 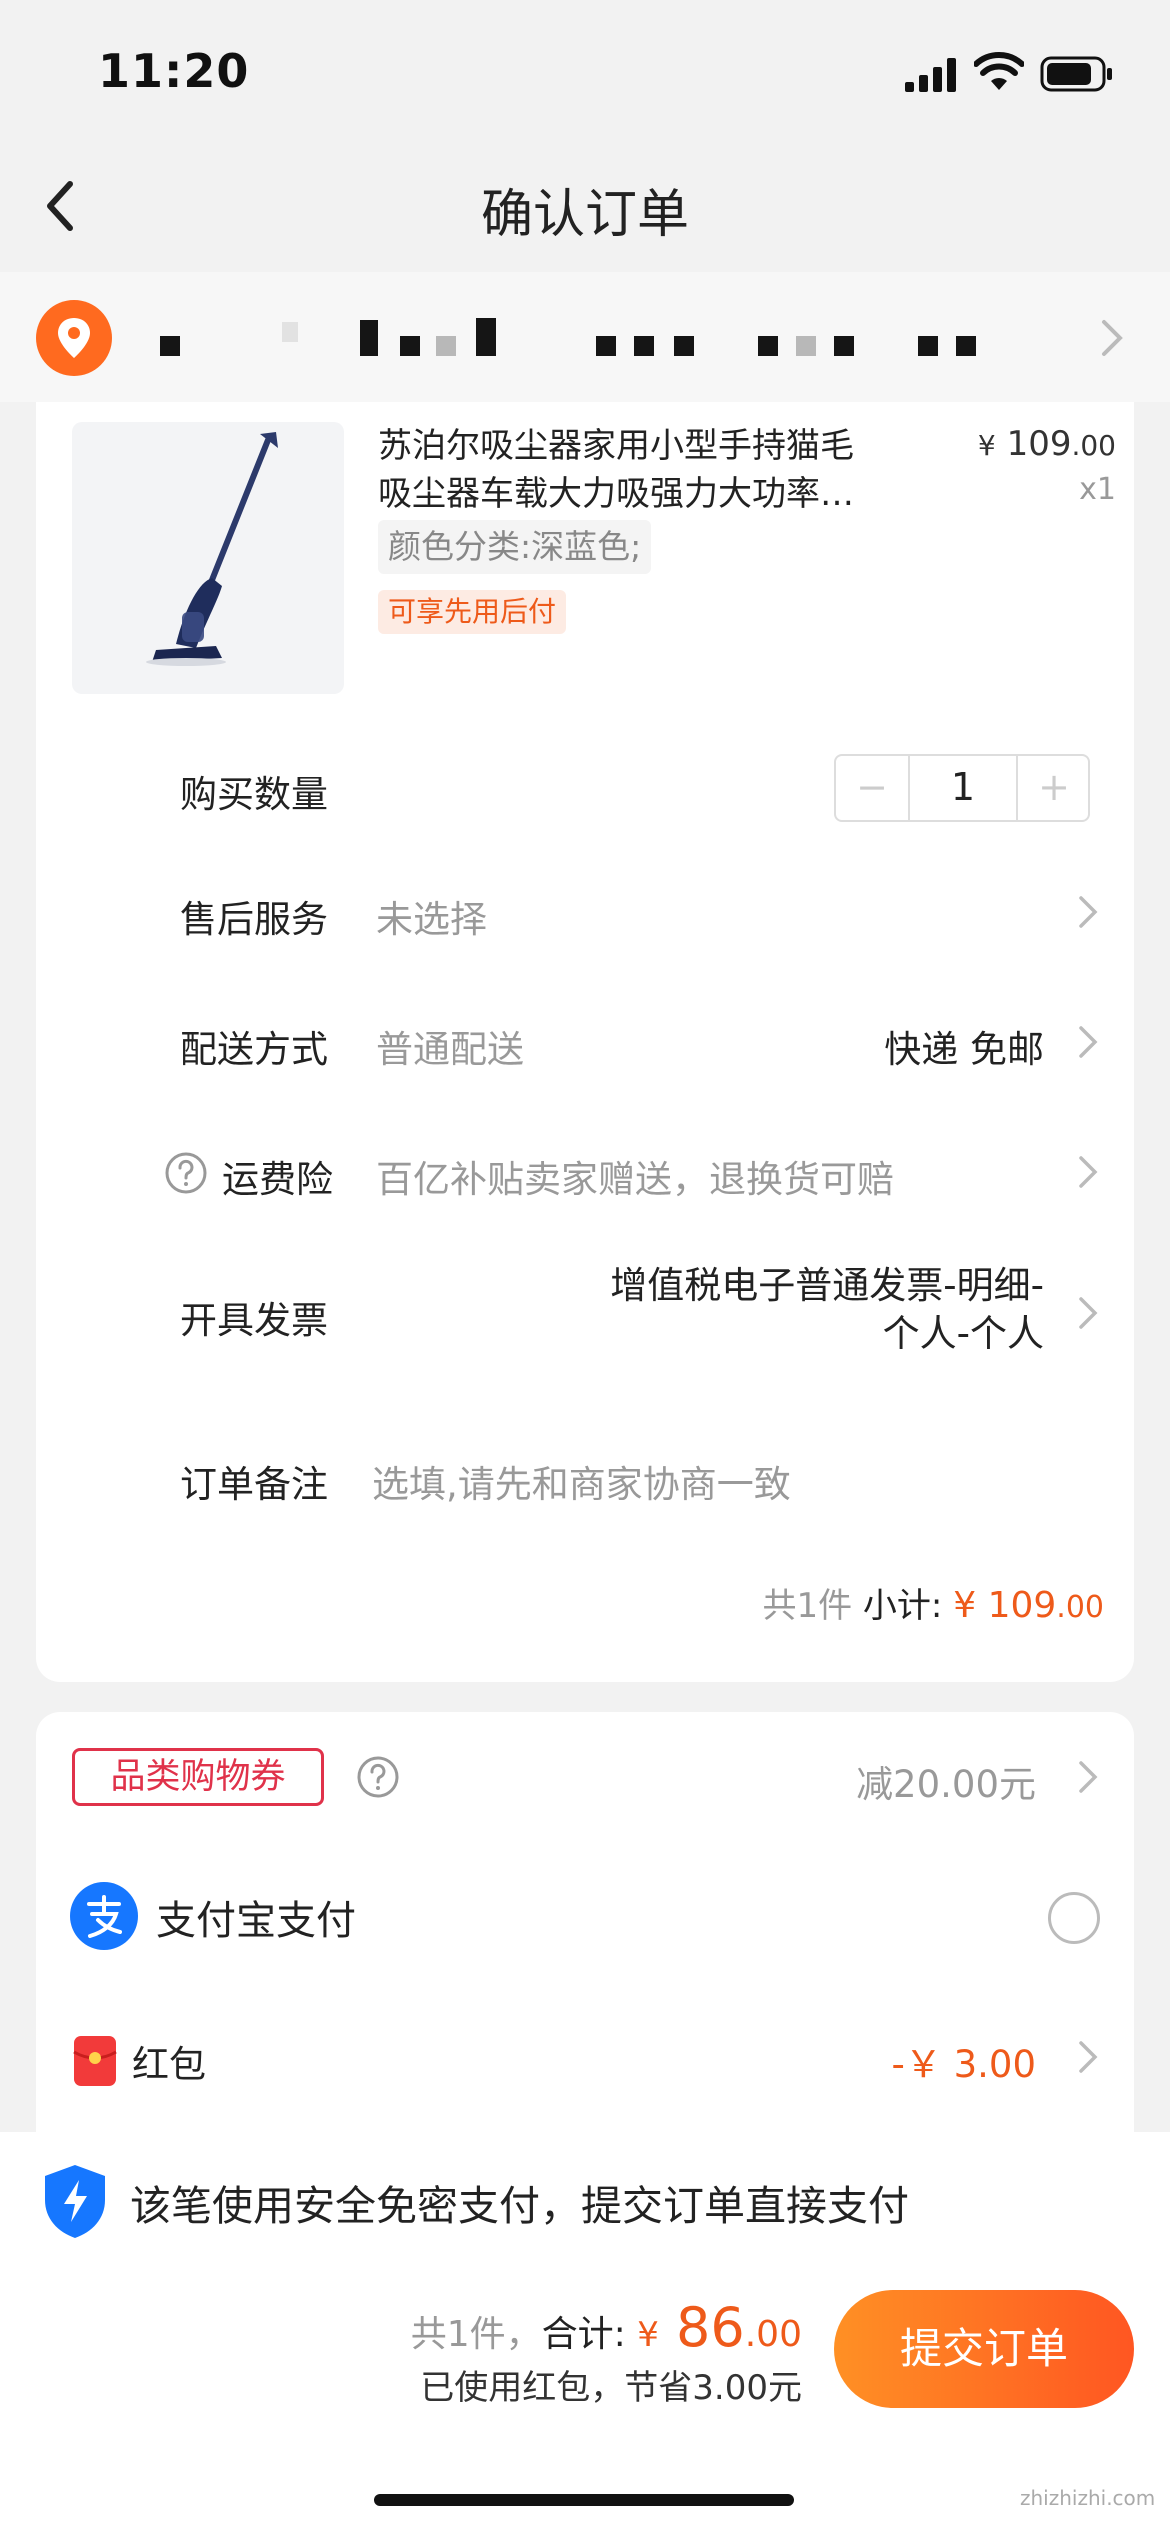 What do you see at coordinates (277, 1179) in the screenshot?
I see `freight-insurance-label: 运费险` at bounding box center [277, 1179].